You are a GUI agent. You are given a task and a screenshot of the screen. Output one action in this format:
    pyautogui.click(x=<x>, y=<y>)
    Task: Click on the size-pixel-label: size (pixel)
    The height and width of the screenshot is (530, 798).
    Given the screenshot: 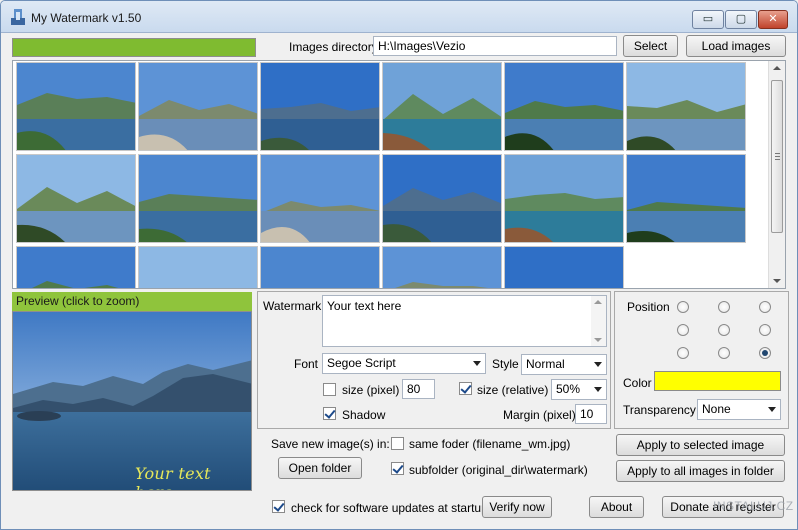 What is the action you would take?
    pyautogui.click(x=371, y=390)
    